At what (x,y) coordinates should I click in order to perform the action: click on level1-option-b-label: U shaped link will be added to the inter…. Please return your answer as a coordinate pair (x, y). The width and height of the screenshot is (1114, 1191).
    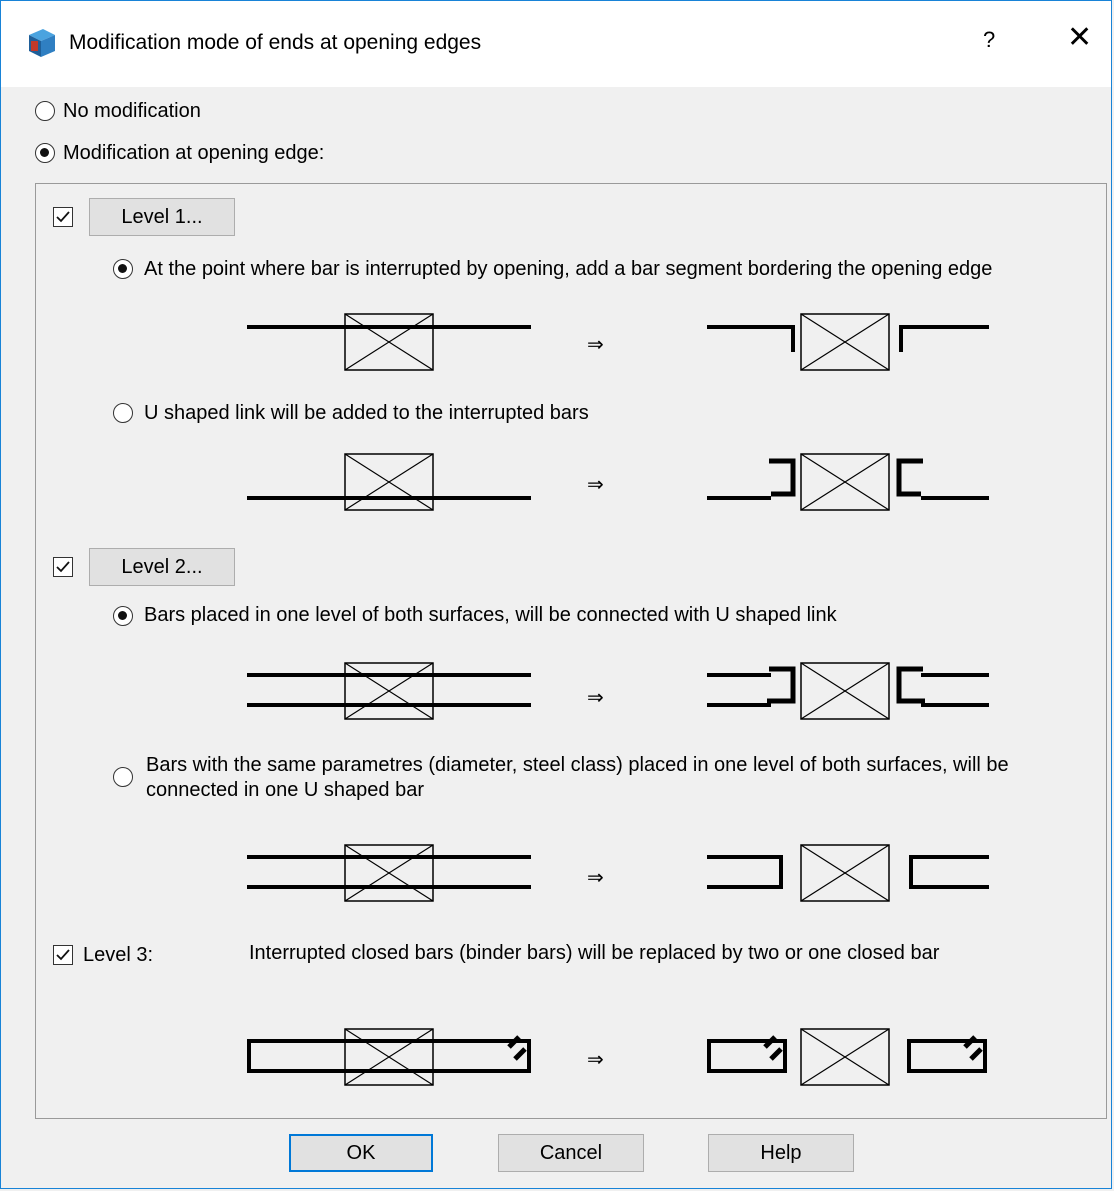
    Looking at the image, I should click on (366, 413).